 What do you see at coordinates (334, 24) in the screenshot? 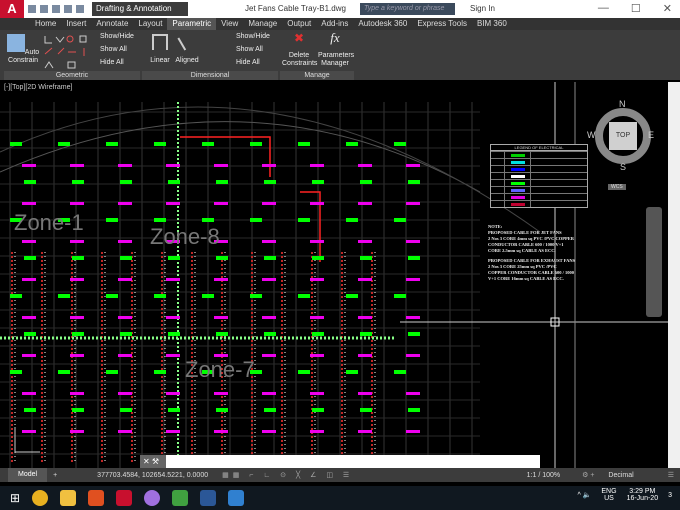
I see `tab-add-ins: Add-ins` at bounding box center [334, 24].